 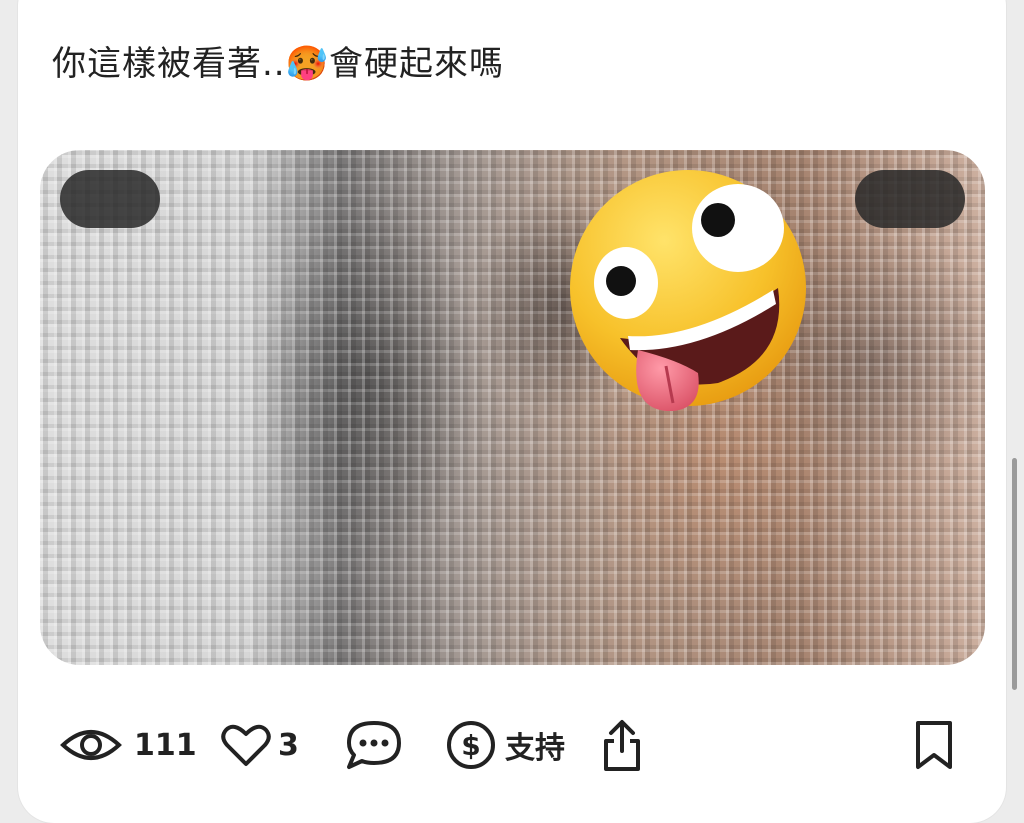 What do you see at coordinates (169, 64) in the screenshot?
I see `post-text-part-1: 你這樣被看著..` at bounding box center [169, 64].